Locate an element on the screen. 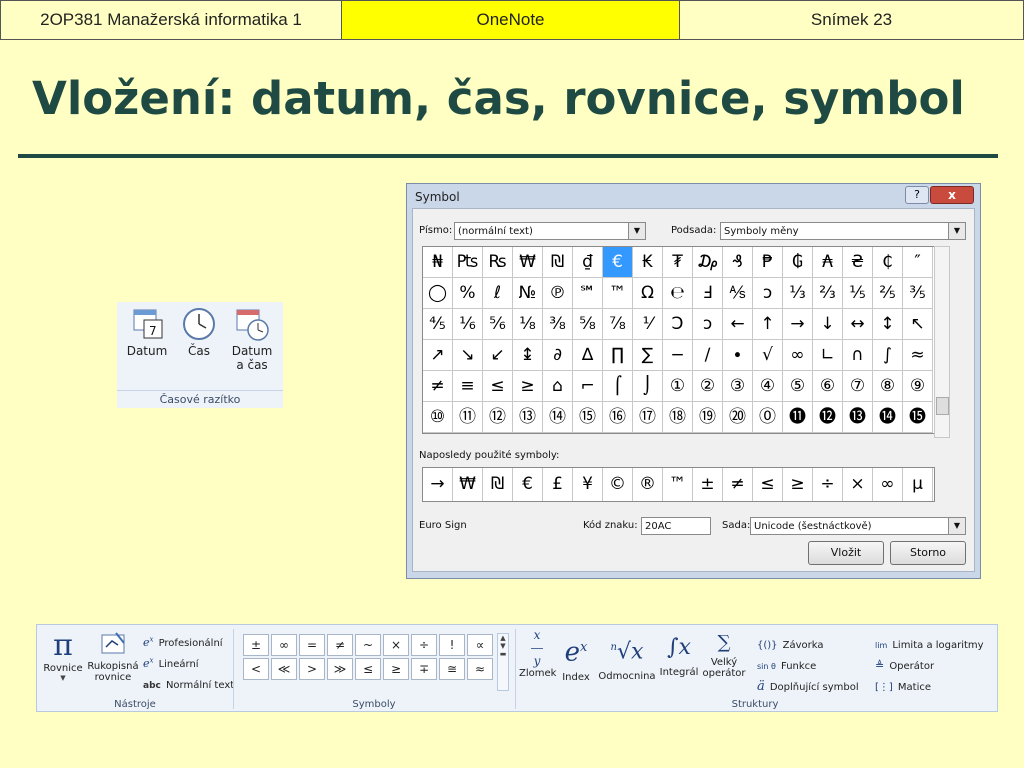 The height and width of the screenshot is (768, 1024). symbol-cell: ← is located at coordinates (738, 324).